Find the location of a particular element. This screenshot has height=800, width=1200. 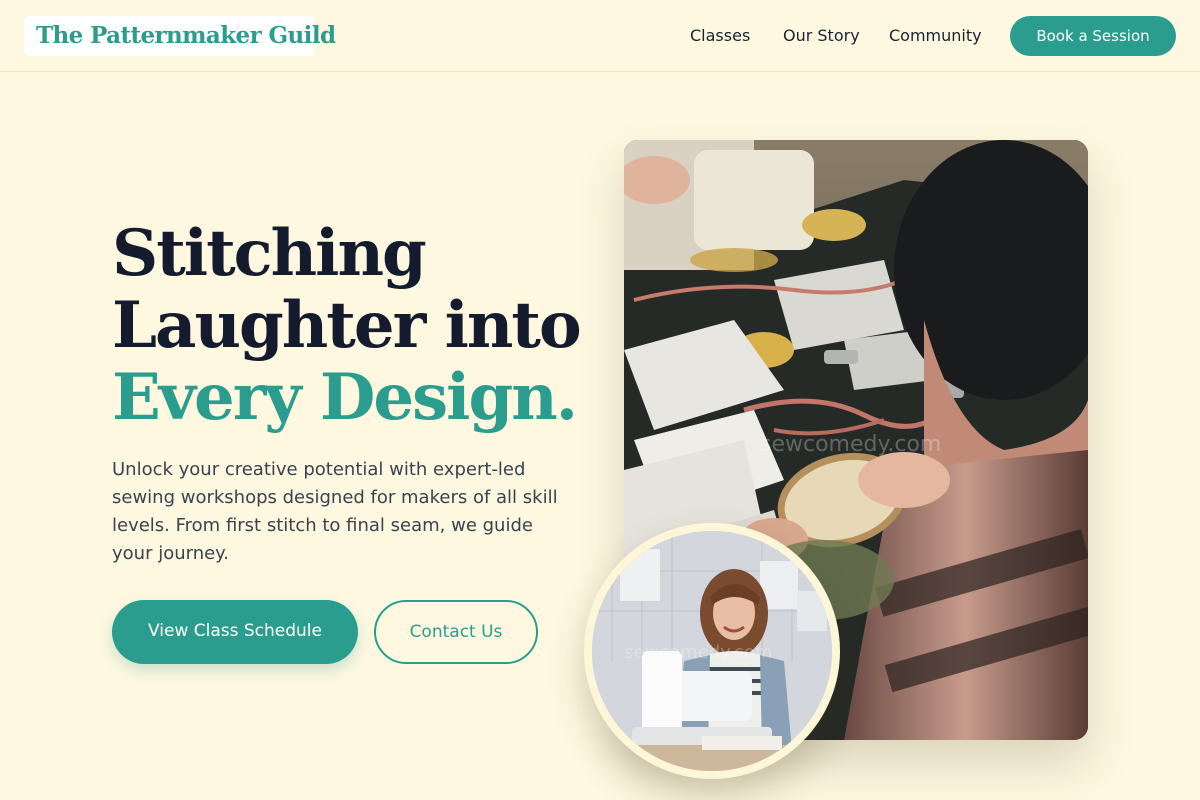

nav-link-our-story: Our Story is located at coordinates (821, 36).